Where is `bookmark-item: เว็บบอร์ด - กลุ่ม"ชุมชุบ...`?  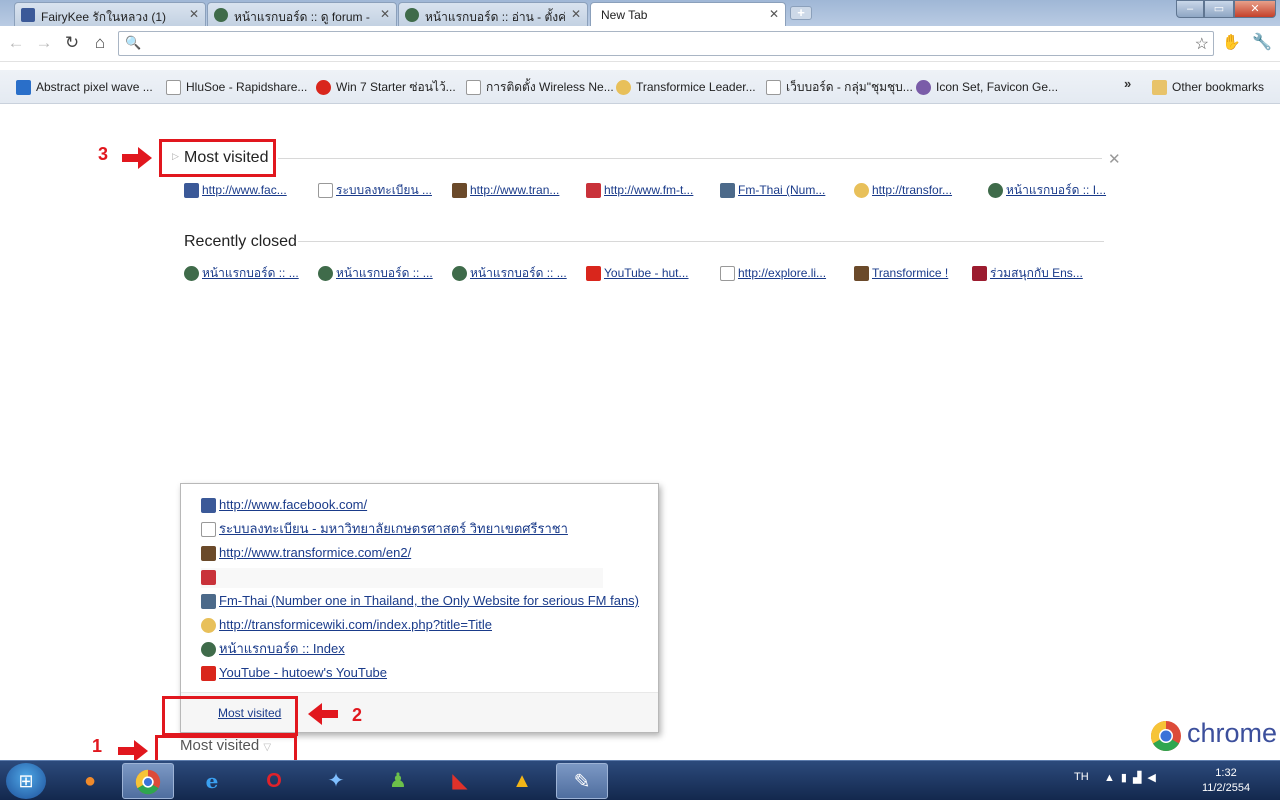 bookmark-item: เว็บบอร์ด - กลุ่ม"ชุมชุบ... is located at coordinates (839, 88).